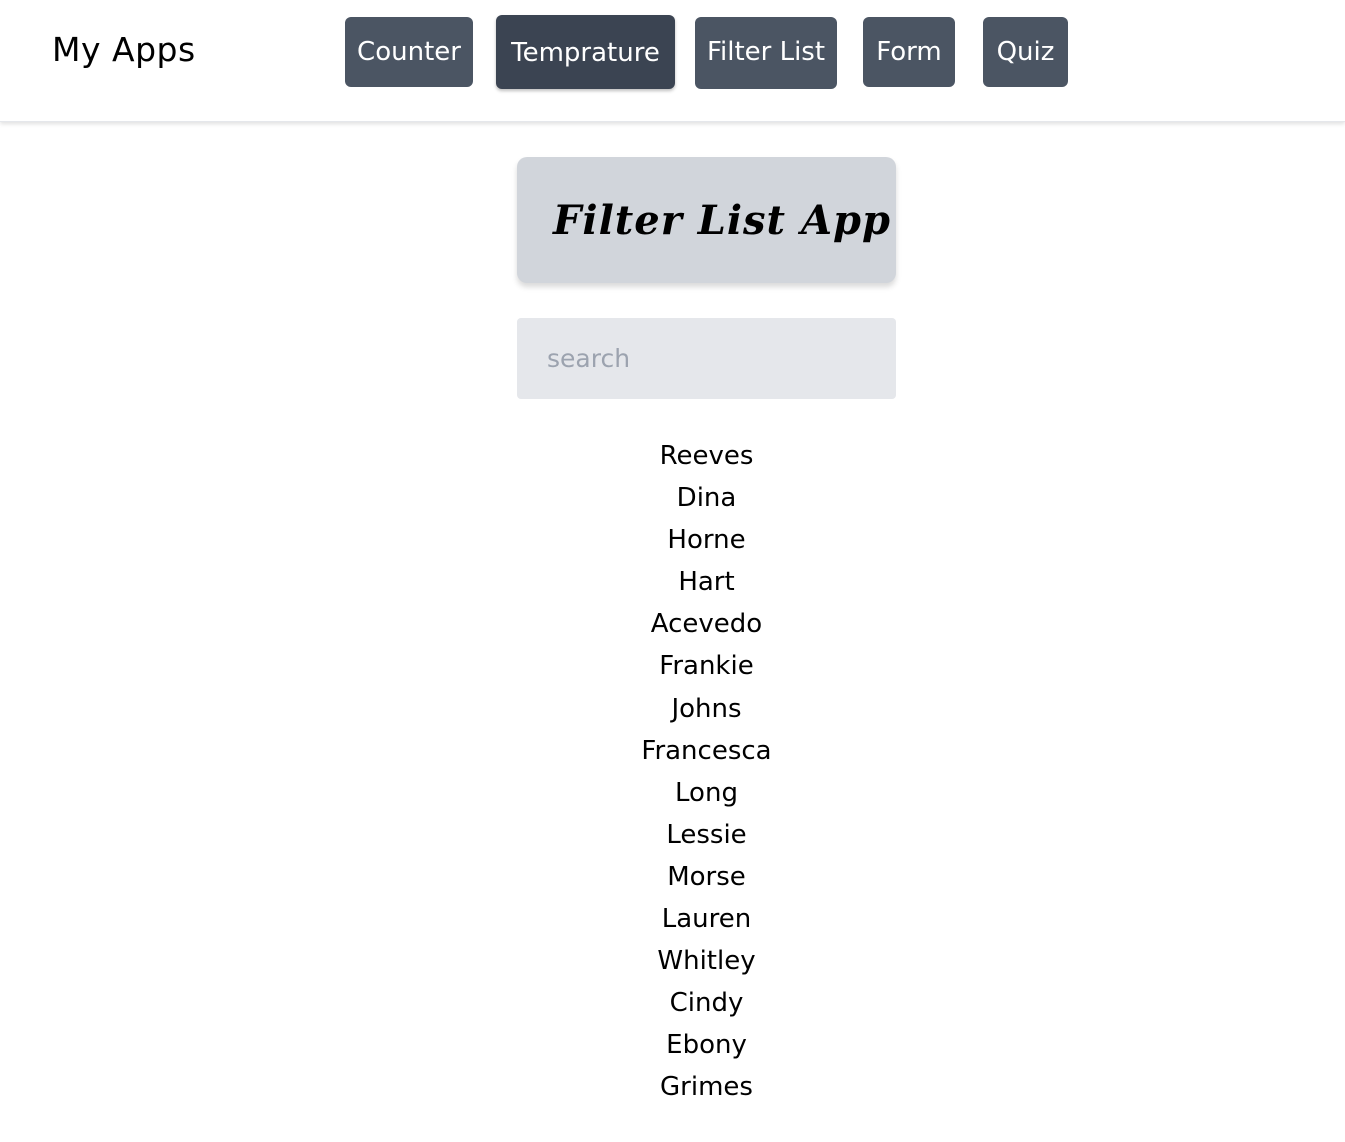  What do you see at coordinates (706, 961) in the screenshot?
I see `list-item: Whitley` at bounding box center [706, 961].